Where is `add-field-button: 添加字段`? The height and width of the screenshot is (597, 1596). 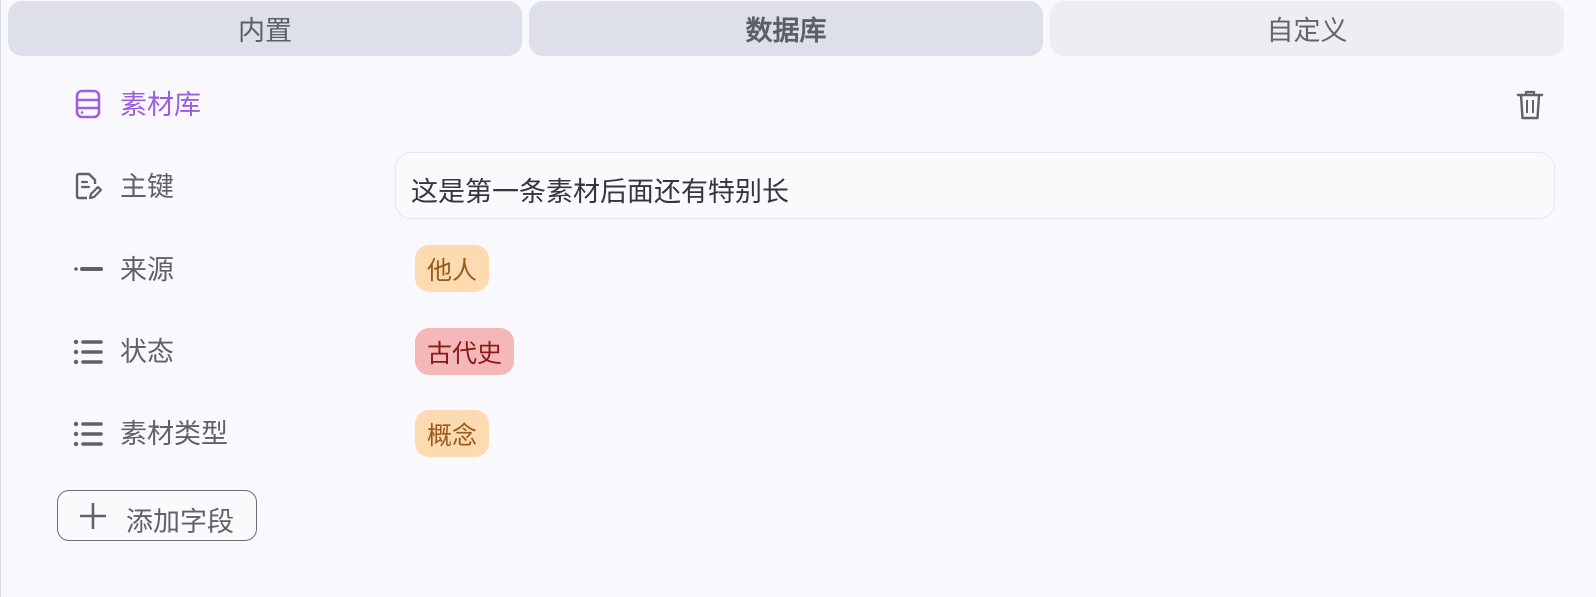 add-field-button: 添加字段 is located at coordinates (157, 515).